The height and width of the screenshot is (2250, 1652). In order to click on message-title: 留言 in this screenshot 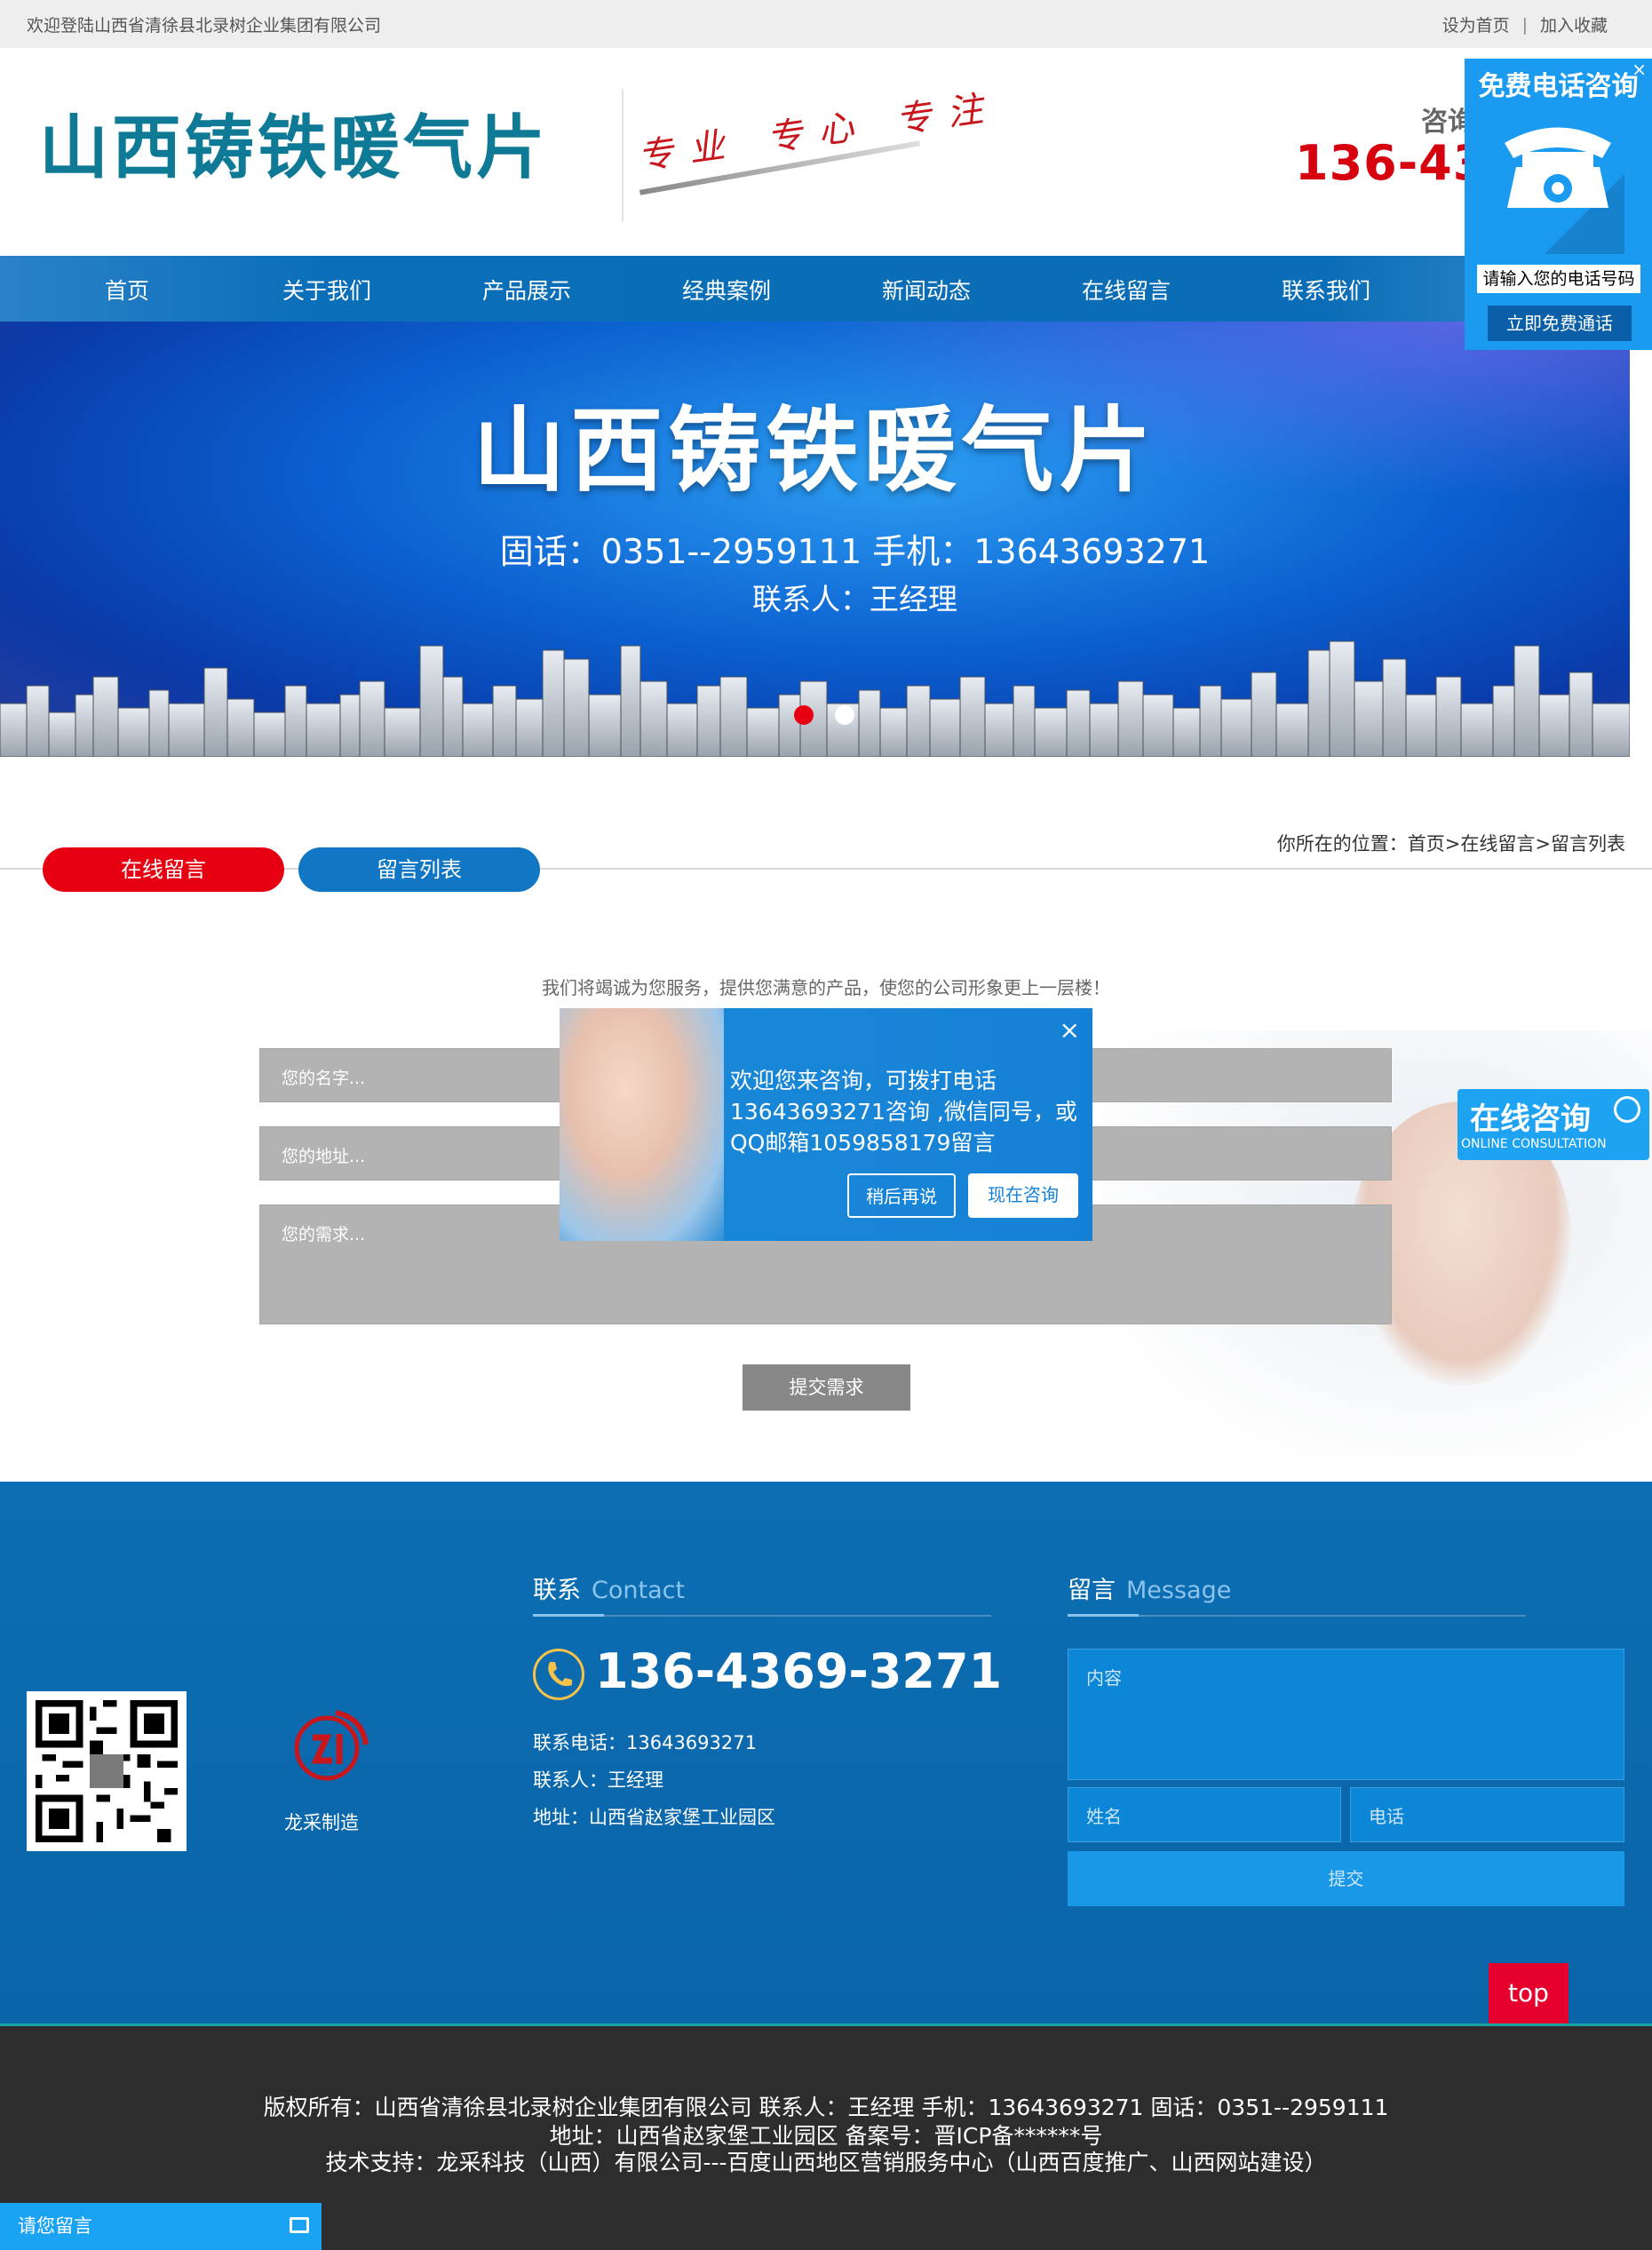, I will do `click(1092, 1590)`.